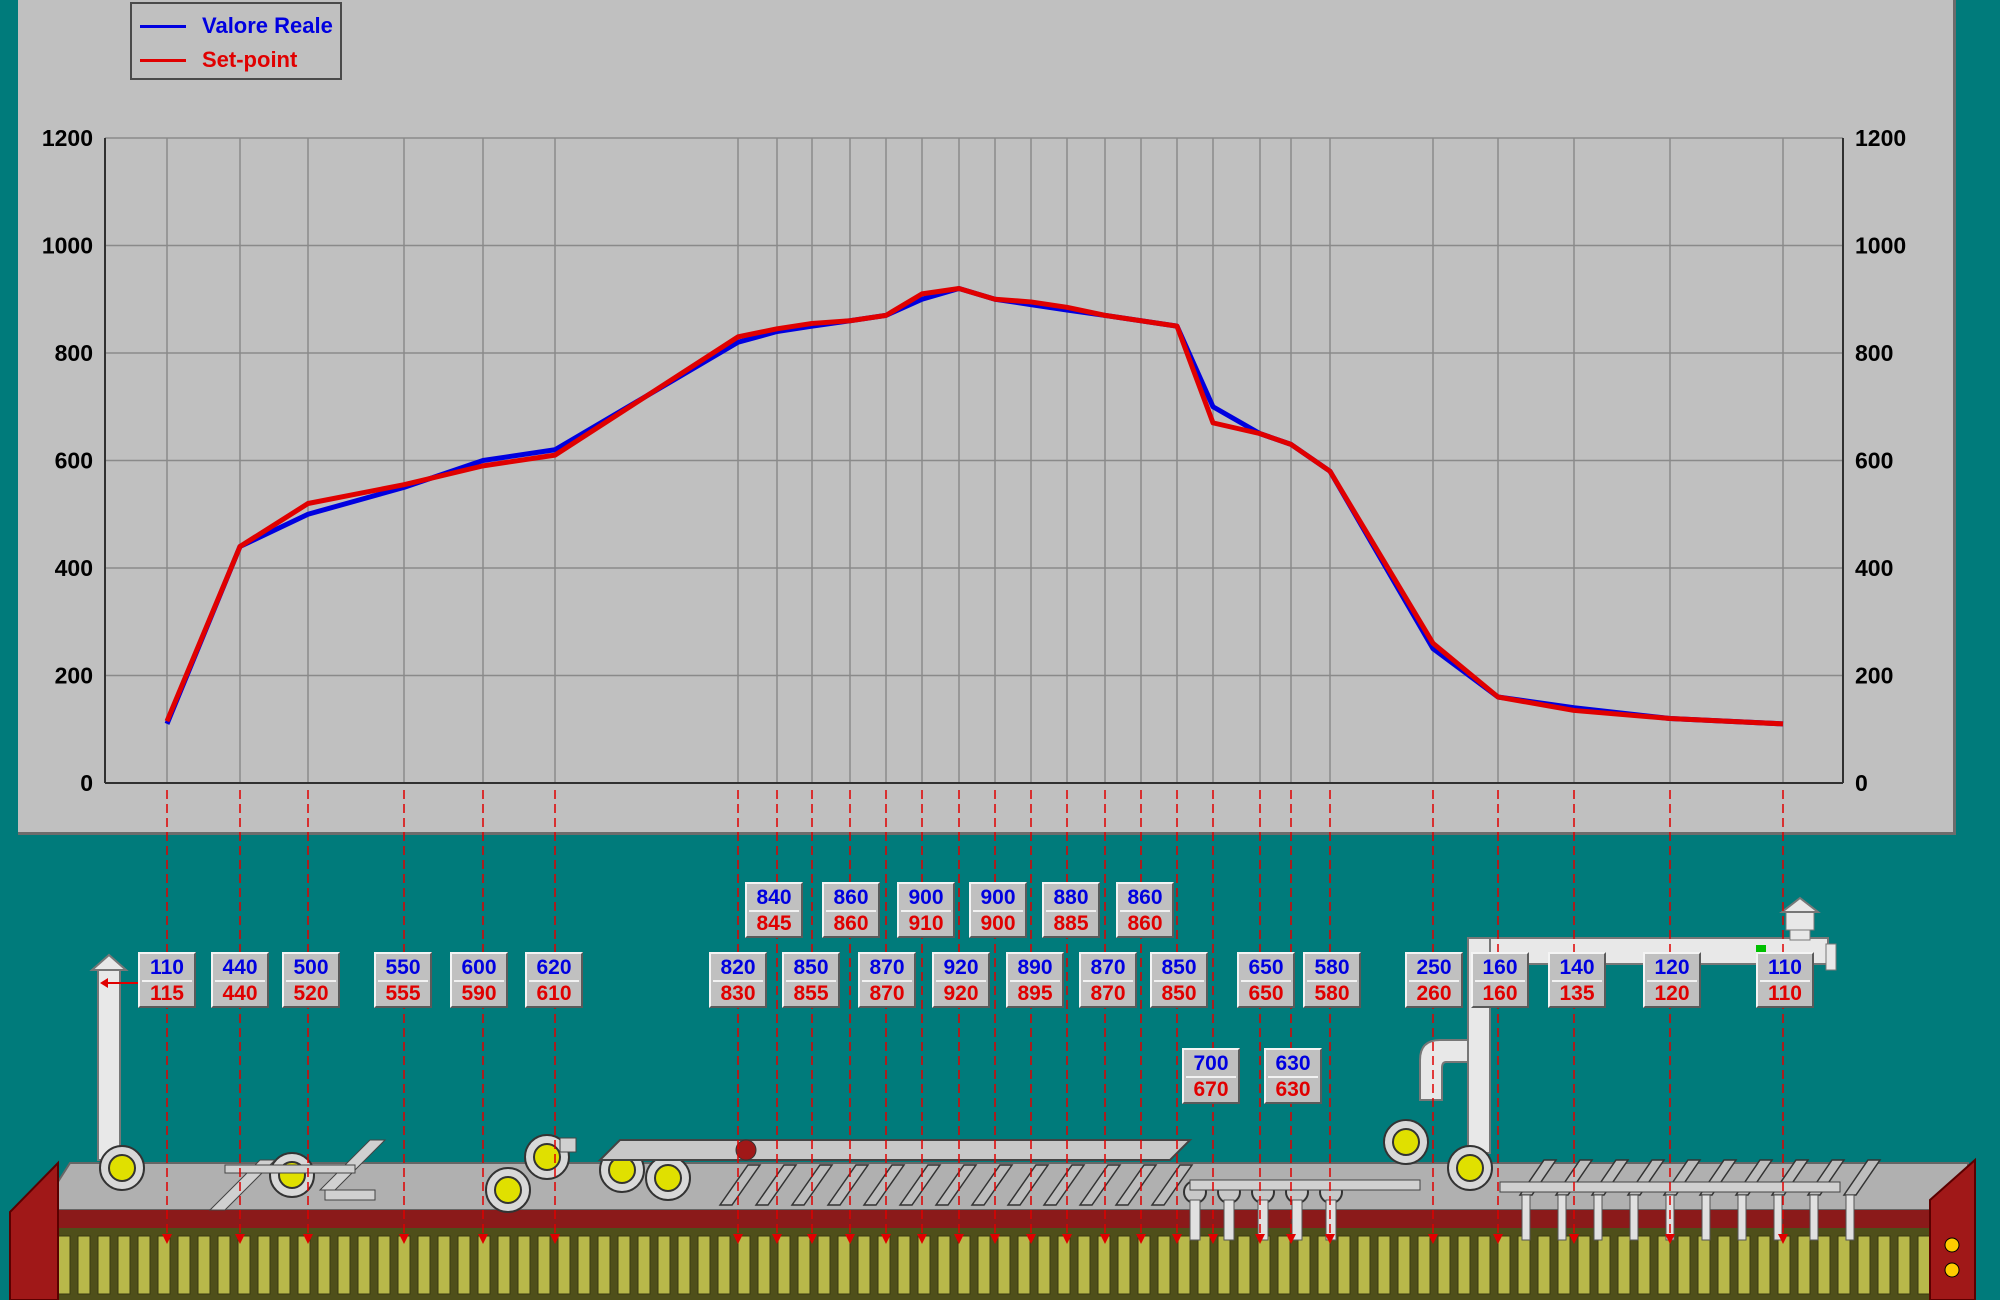  Describe the element at coordinates (1293, 1076) in the screenshot. I see `temperature-readout-box: 630 630` at that location.